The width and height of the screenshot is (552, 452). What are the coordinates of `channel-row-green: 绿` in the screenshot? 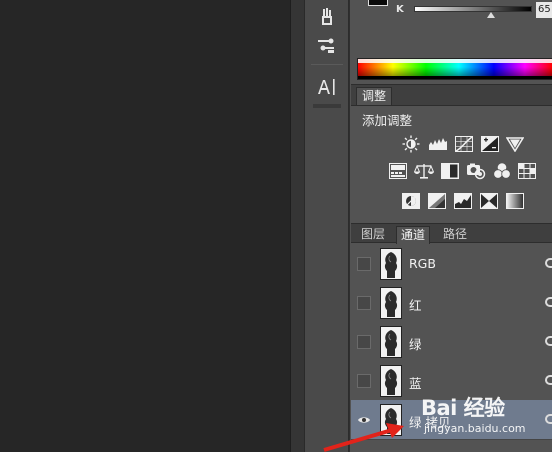 It's located at (451, 342).